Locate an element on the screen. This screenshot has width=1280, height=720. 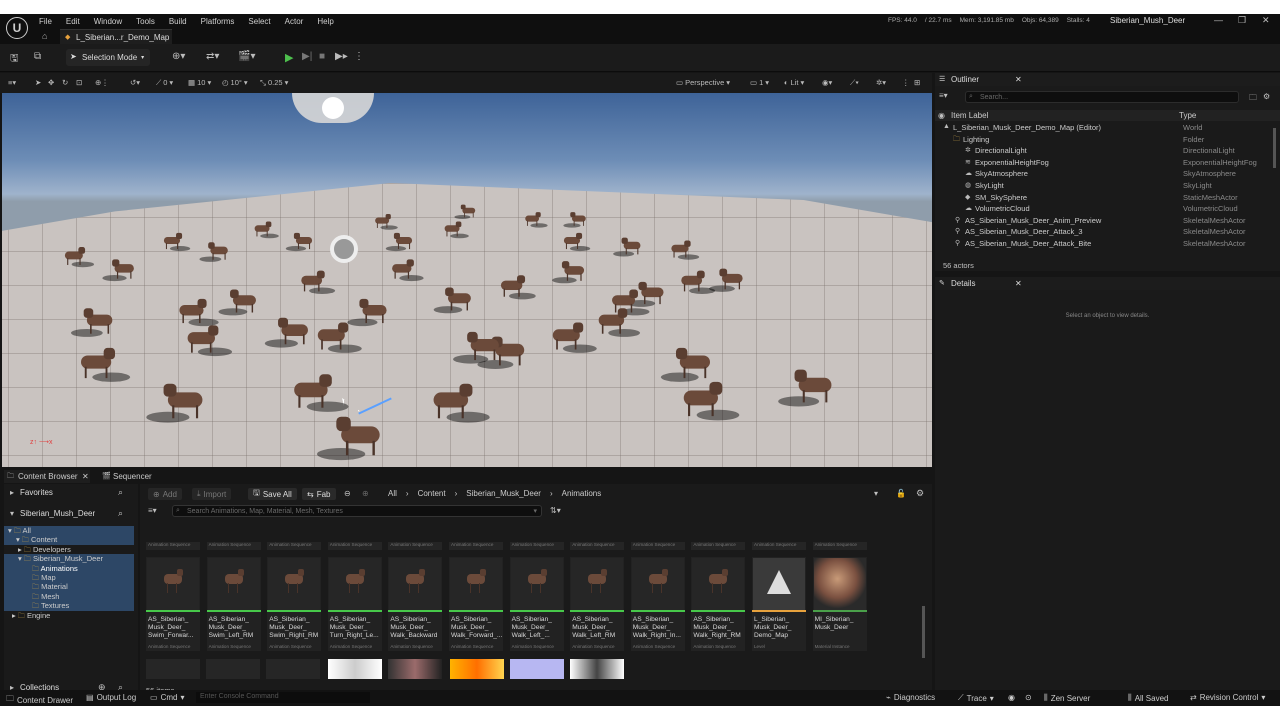
menu-build: Build is located at coordinates (178, 21).